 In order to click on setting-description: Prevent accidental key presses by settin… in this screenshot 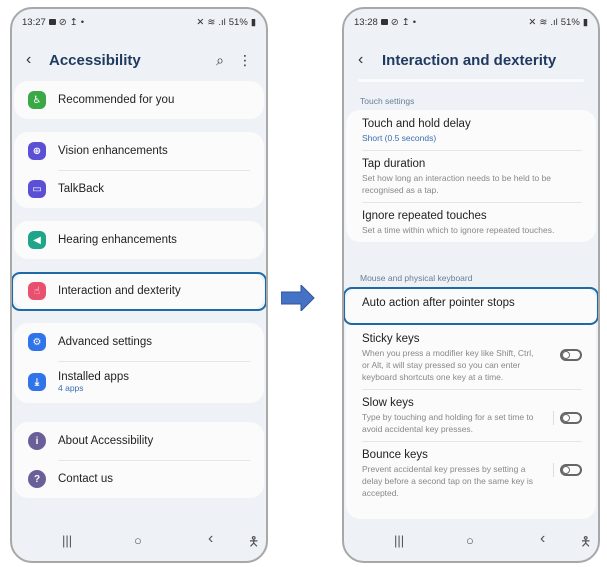, I will do `click(448, 481)`.